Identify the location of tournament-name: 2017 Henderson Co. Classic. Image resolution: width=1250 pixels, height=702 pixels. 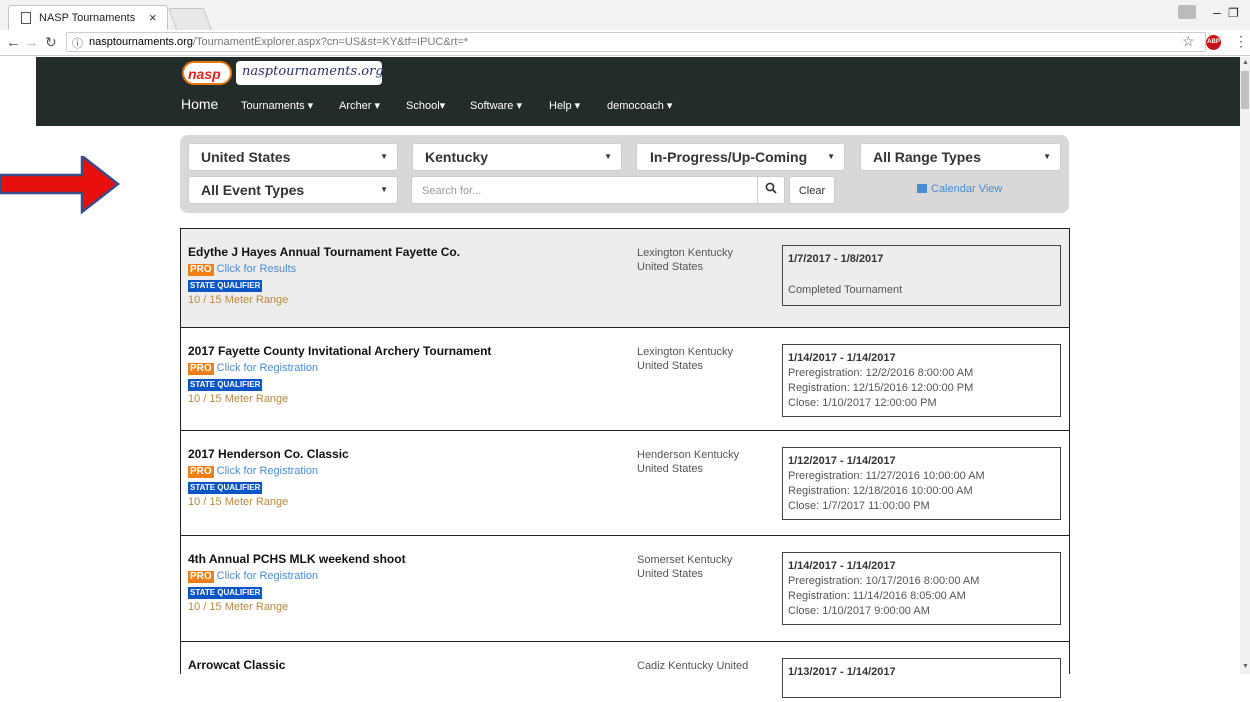
(268, 454).